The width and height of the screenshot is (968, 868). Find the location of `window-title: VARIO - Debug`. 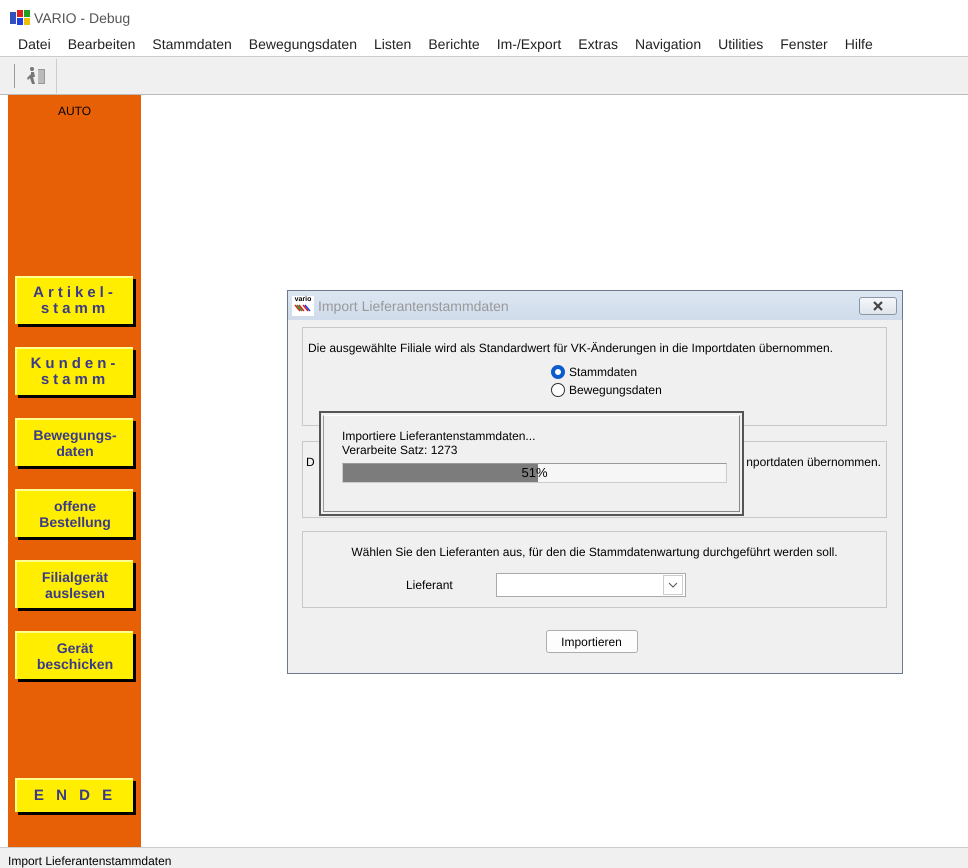

window-title: VARIO - Debug is located at coordinates (82, 18).